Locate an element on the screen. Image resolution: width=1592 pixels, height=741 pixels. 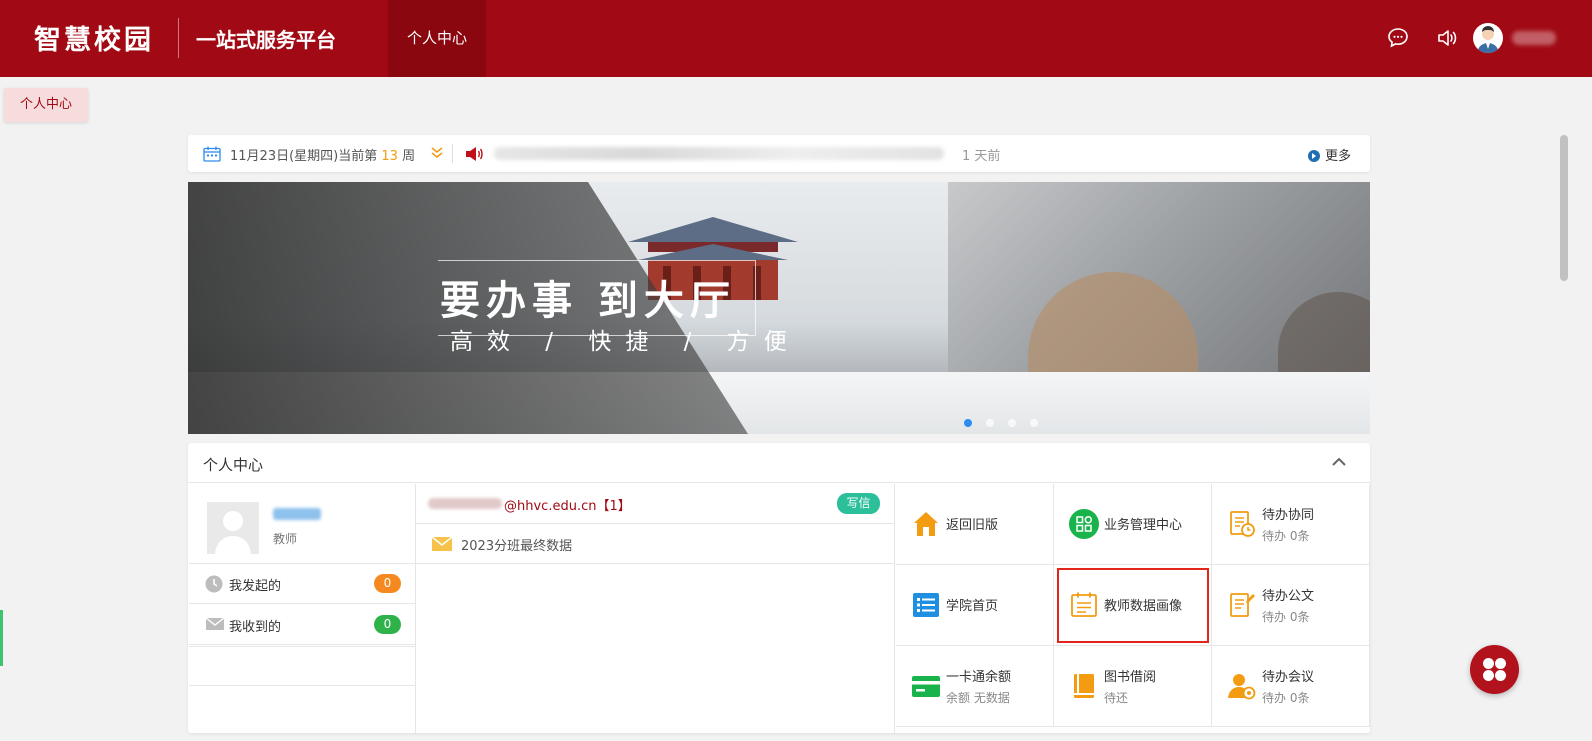
profile-column: 教师 我发起的 0 我收到的 0 is located at coordinates (302, 608).